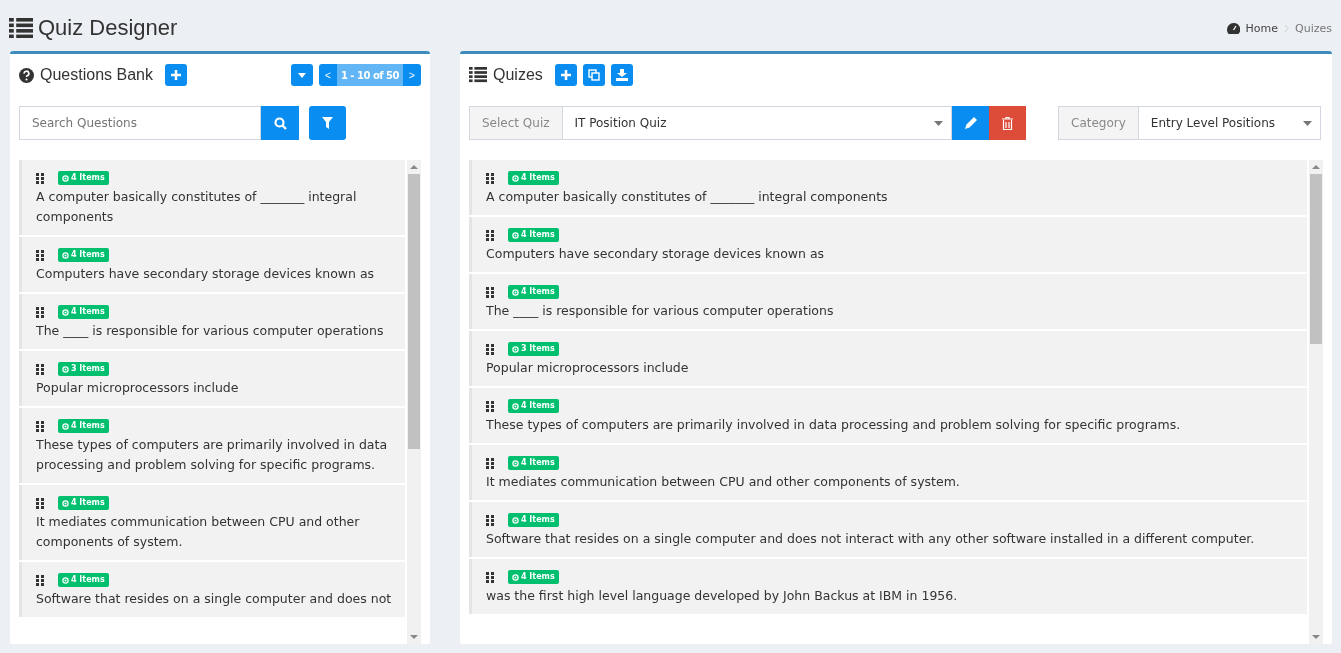 This screenshot has height=653, width=1341. Describe the element at coordinates (871, 539) in the screenshot. I see `question-text: Software that resides on a single computer and does not interact with any other software installed in a different computer.` at that location.